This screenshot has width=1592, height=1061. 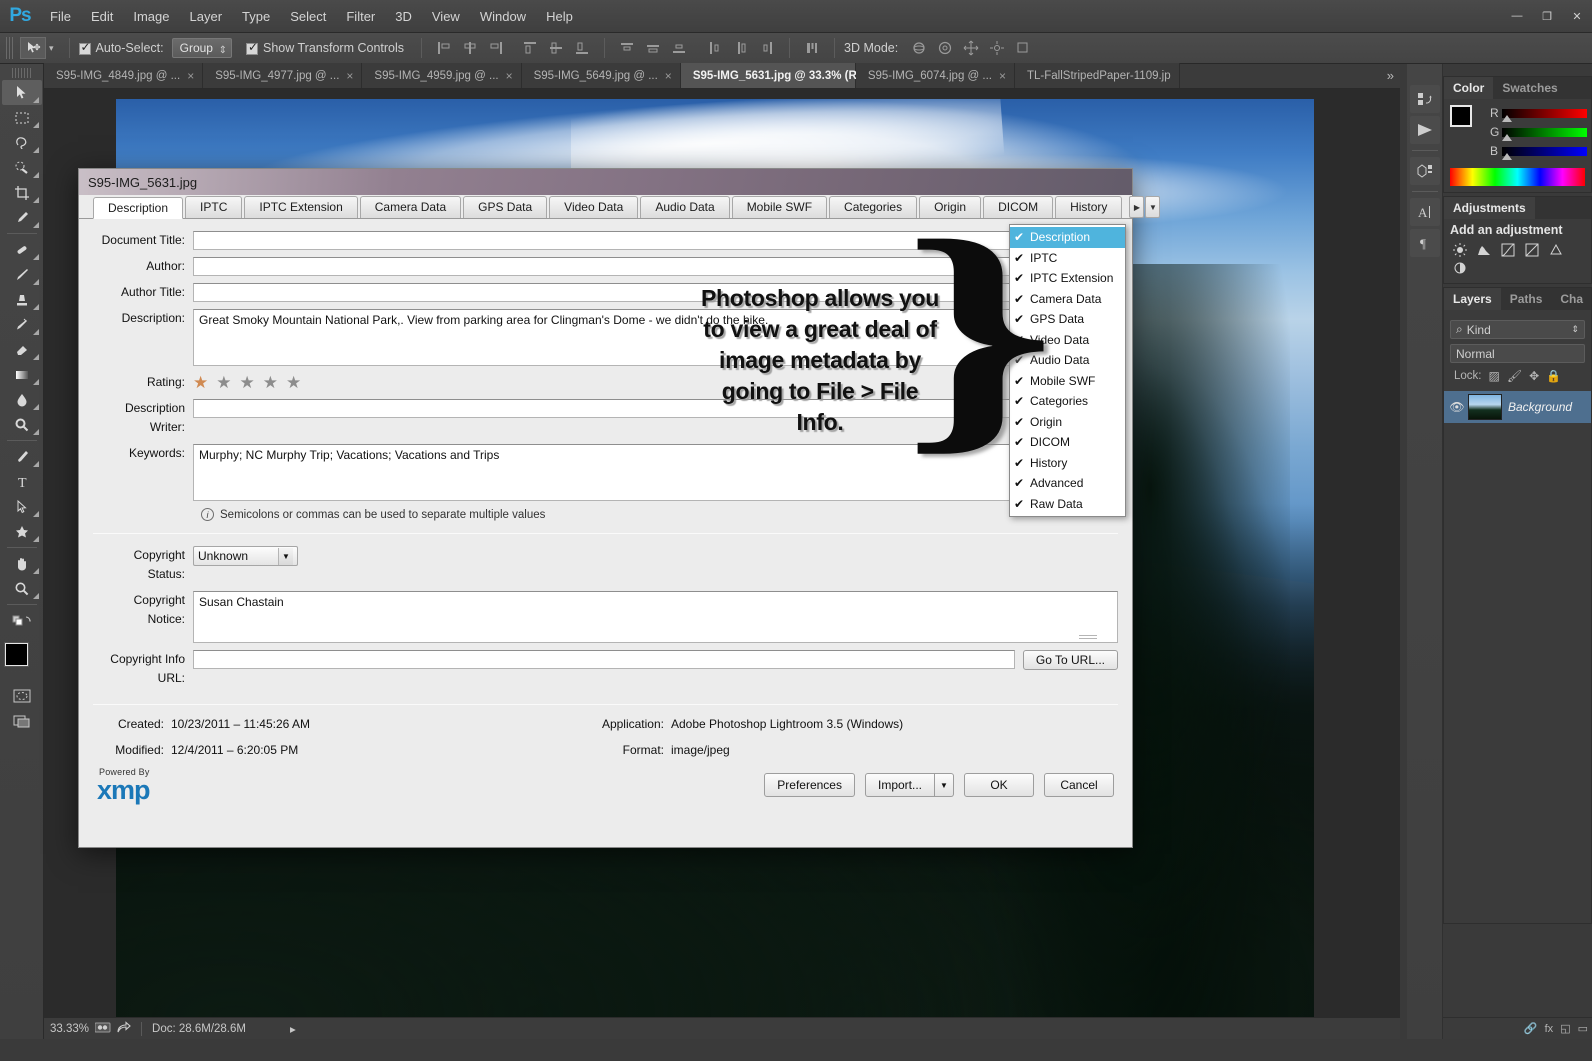 What do you see at coordinates (22, 374) in the screenshot?
I see `gradient-tool-icon` at bounding box center [22, 374].